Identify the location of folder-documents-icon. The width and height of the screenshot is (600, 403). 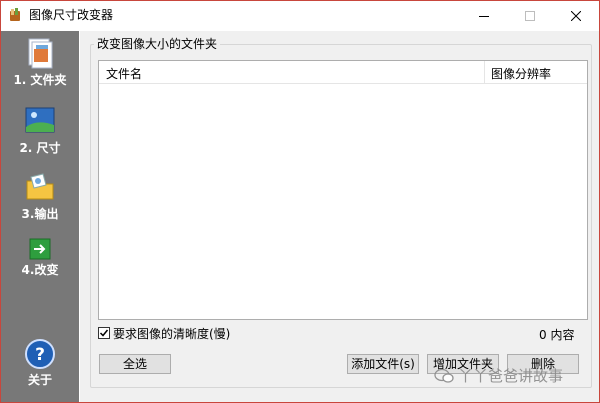
(40, 53).